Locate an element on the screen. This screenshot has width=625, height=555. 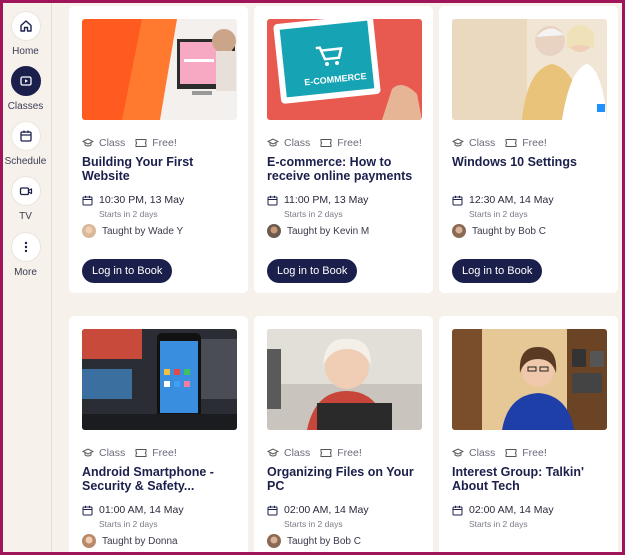
class-title: Windows 10 Settings is located at coordinates (532, 162).